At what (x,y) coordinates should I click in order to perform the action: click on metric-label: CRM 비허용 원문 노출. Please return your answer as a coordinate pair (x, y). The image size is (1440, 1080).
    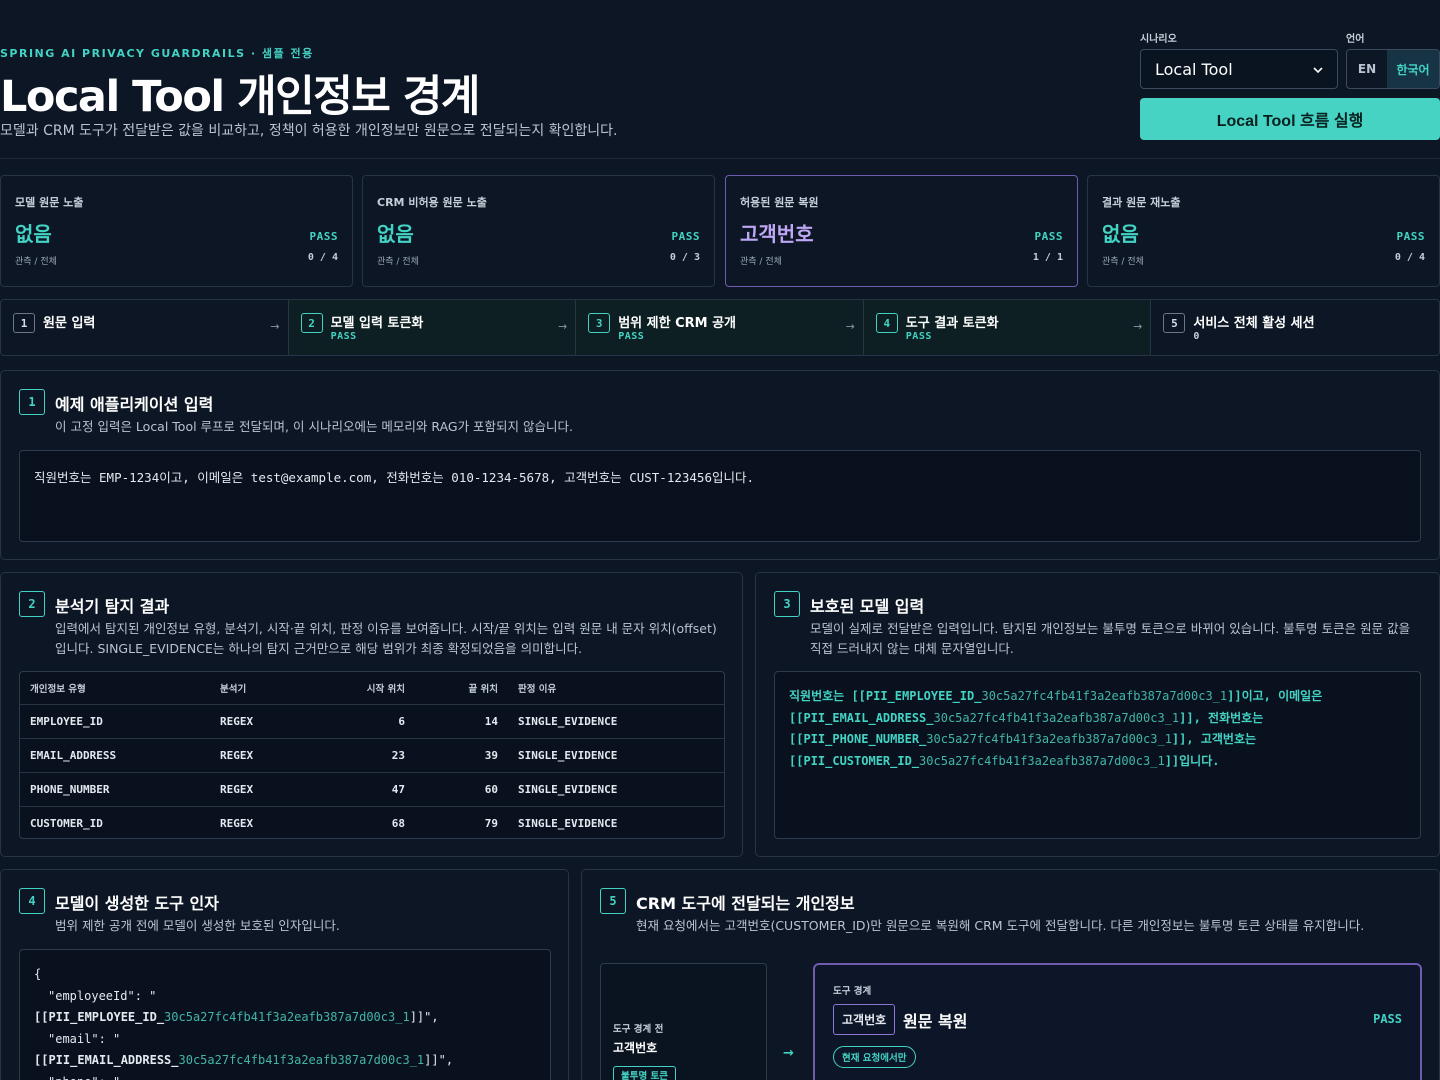
    Looking at the image, I should click on (432, 202).